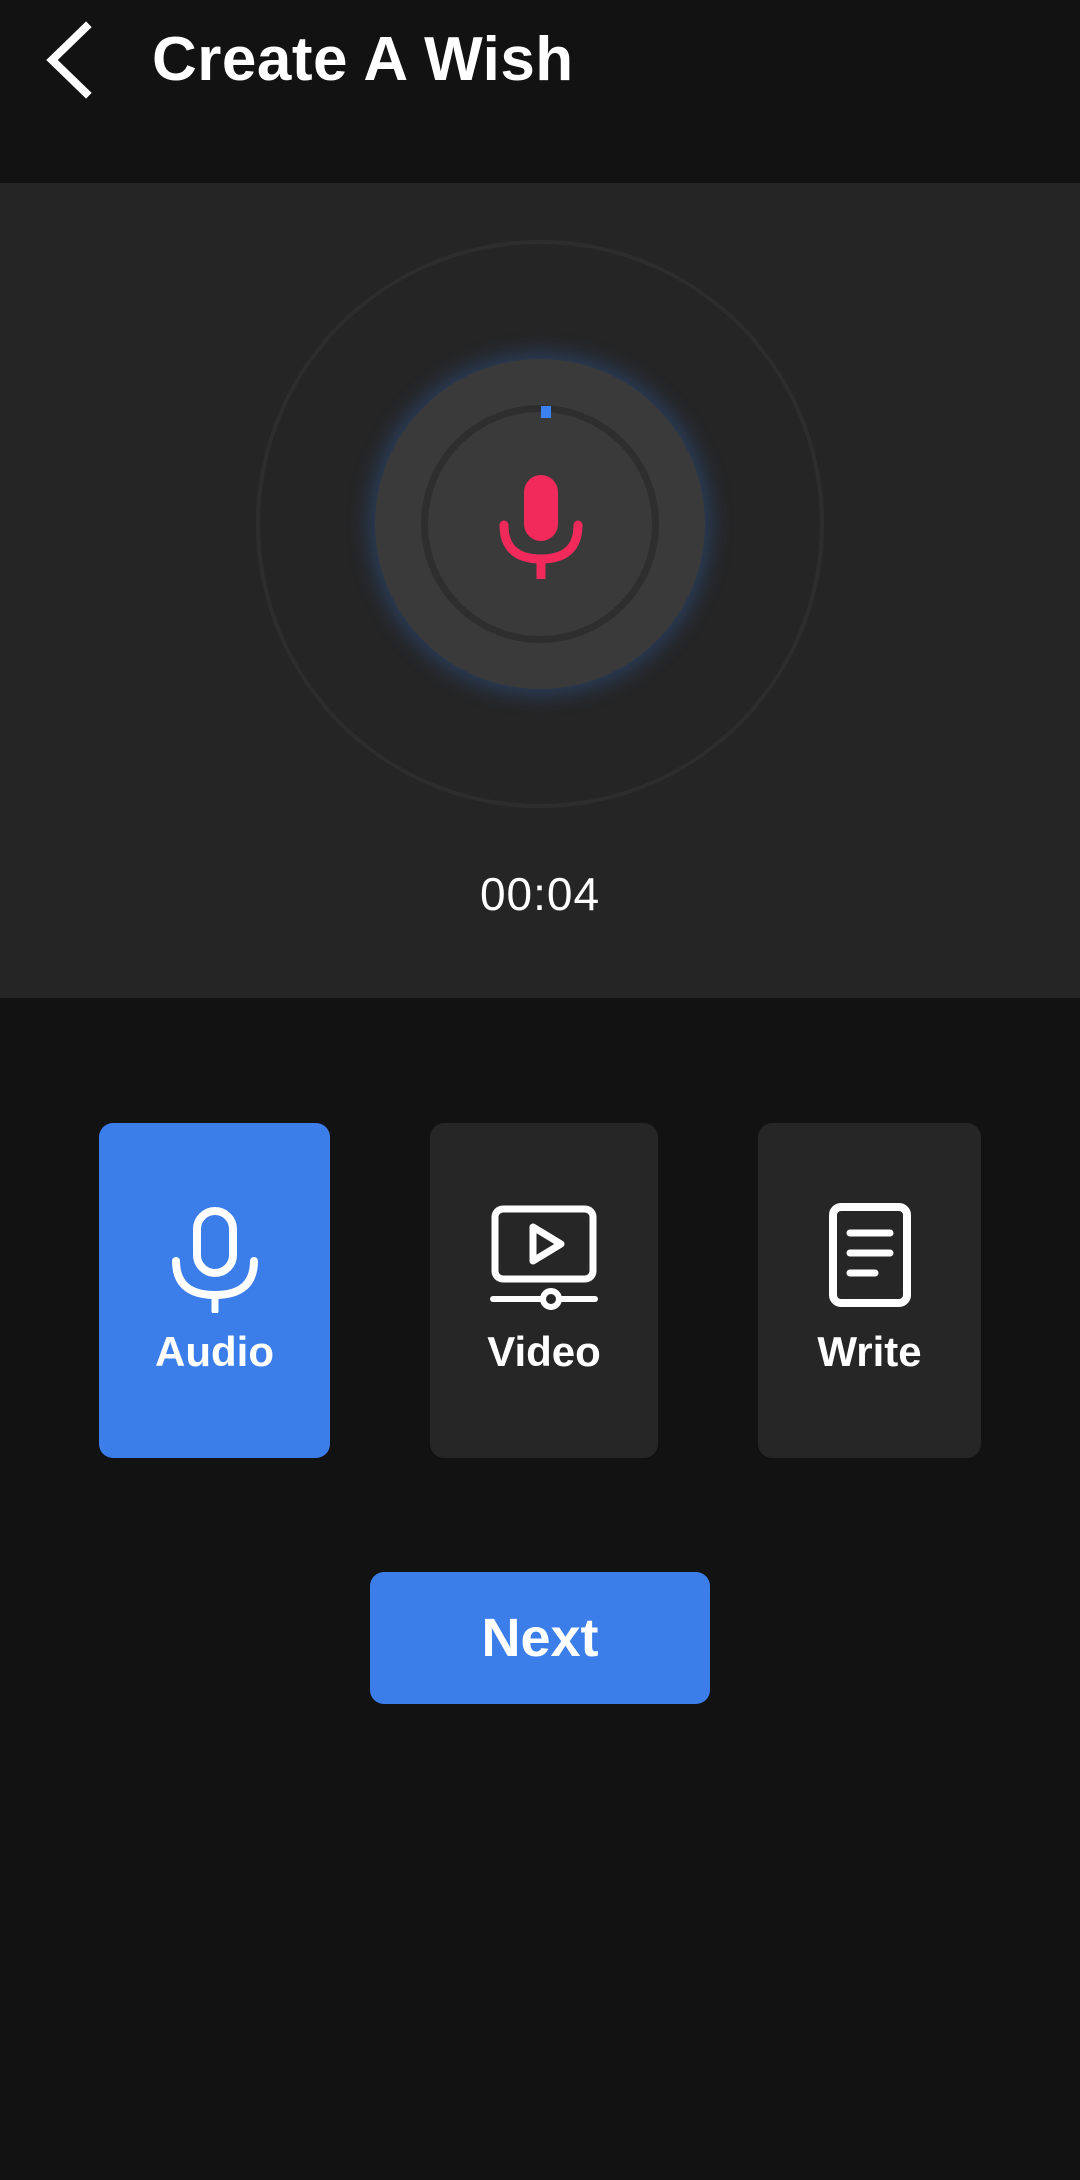 The width and height of the screenshot is (1080, 2180). Describe the element at coordinates (544, 1257) in the screenshot. I see `video-play-icon` at that location.